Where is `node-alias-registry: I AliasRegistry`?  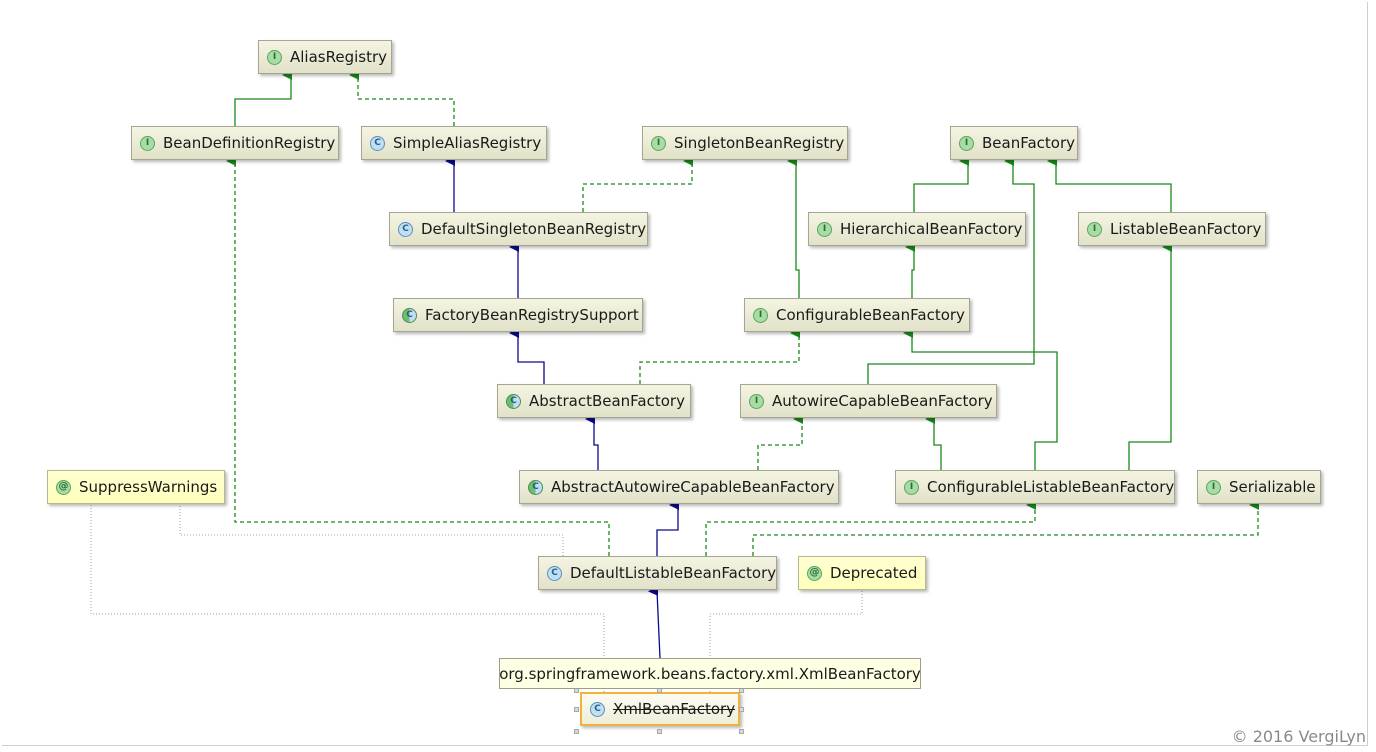
node-alias-registry: I AliasRegistry is located at coordinates (325, 57).